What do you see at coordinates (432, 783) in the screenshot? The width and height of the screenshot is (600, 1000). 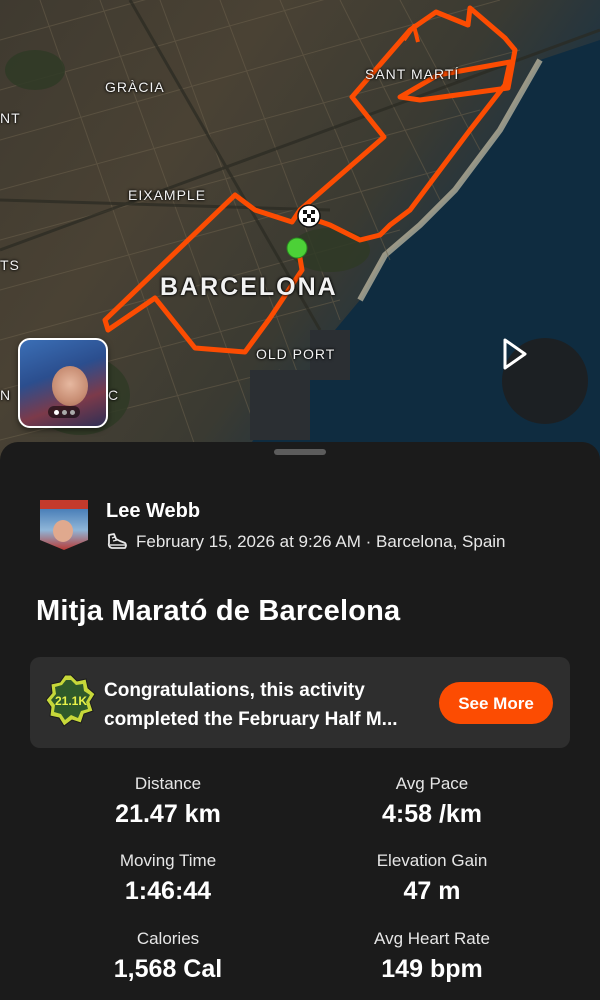 I see `stat-label: Avg Pace` at bounding box center [432, 783].